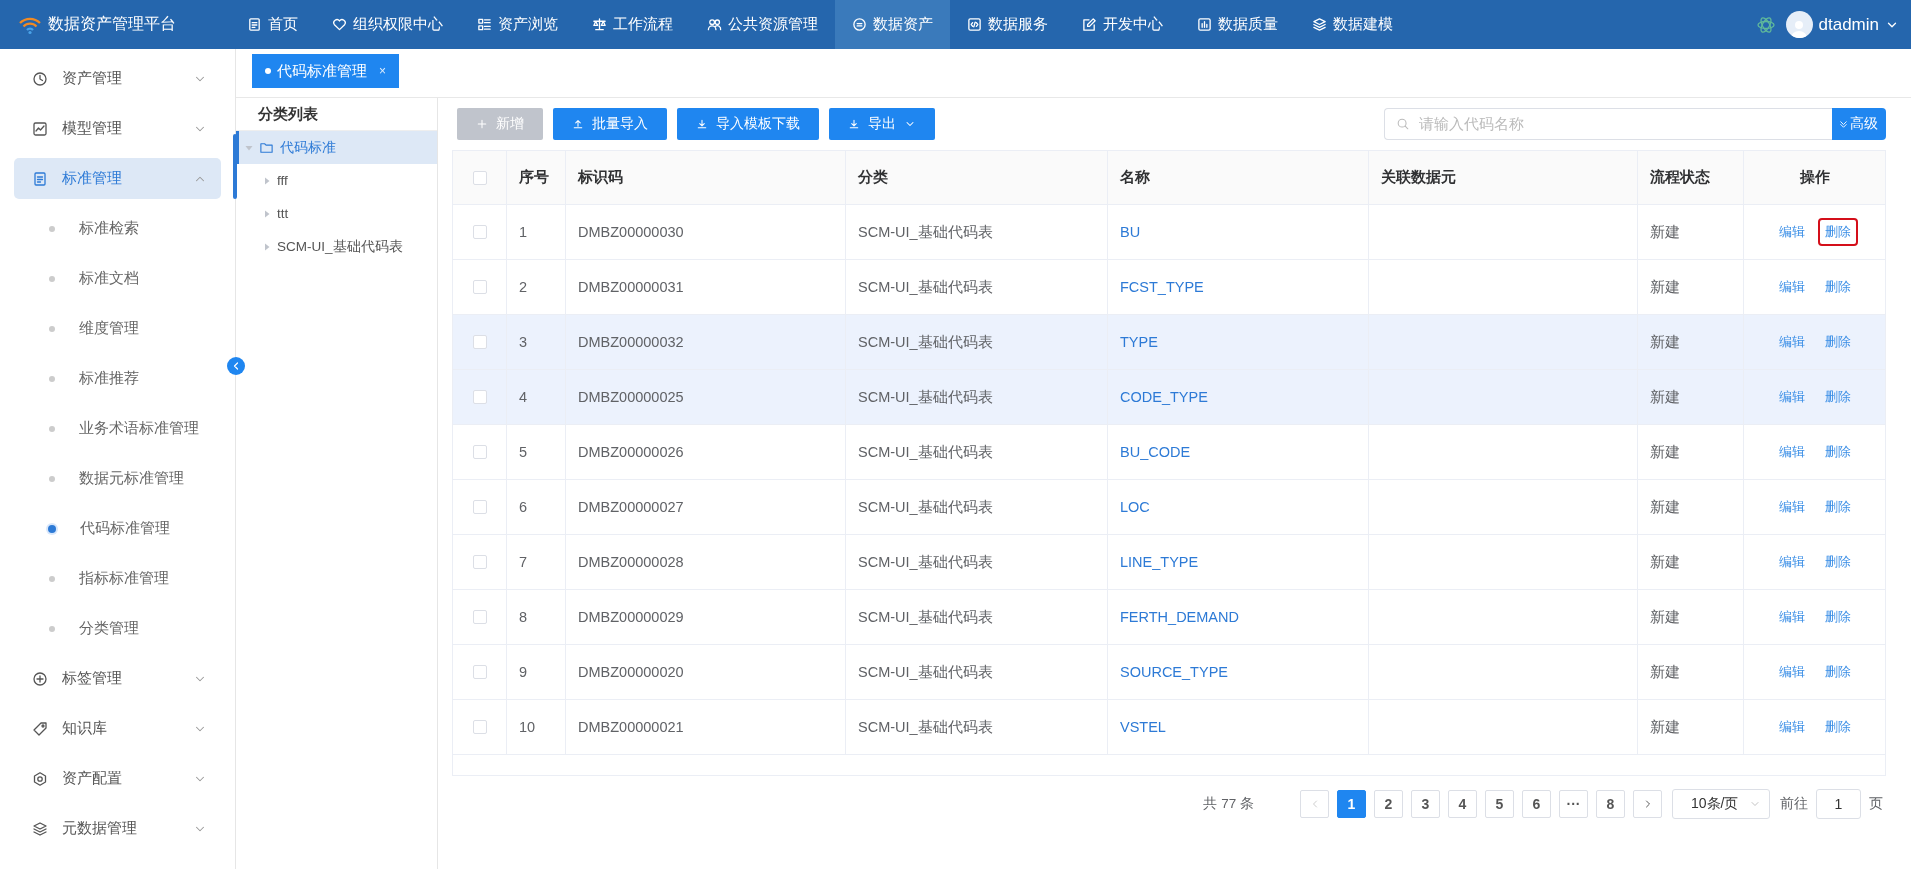 Image resolution: width=1911 pixels, height=869 pixels. Describe the element at coordinates (1351, 804) in the screenshot. I see `page-button: 1` at that location.